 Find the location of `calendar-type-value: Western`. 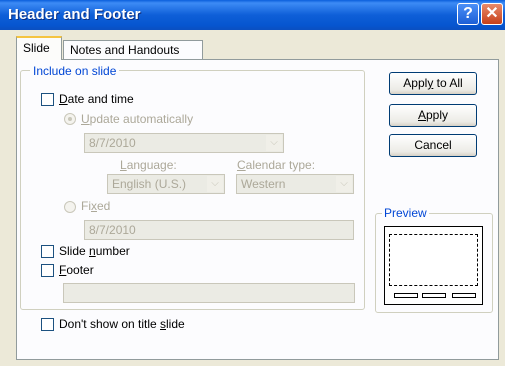

calendar-type-value: Western is located at coordinates (263, 184).